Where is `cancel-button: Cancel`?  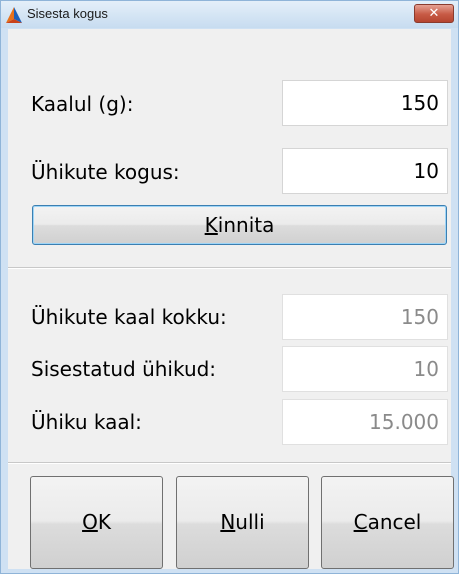
cancel-button: Cancel is located at coordinates (387, 522).